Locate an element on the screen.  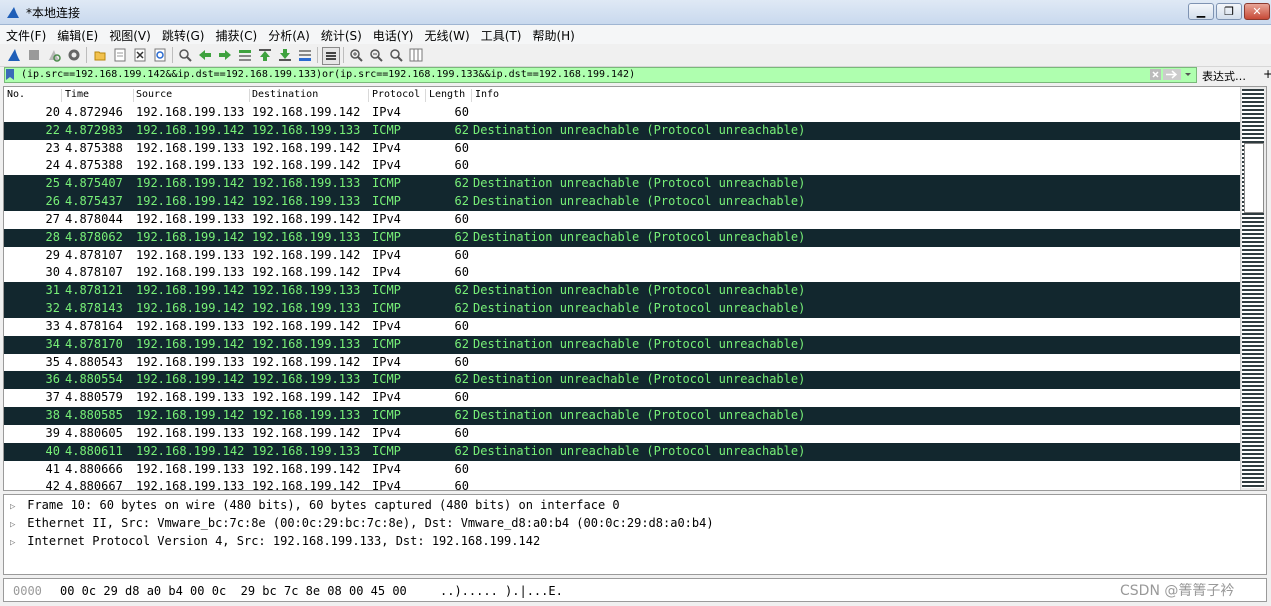
cell-dst: 192.168.199.133 is located at coordinates (306, 415).